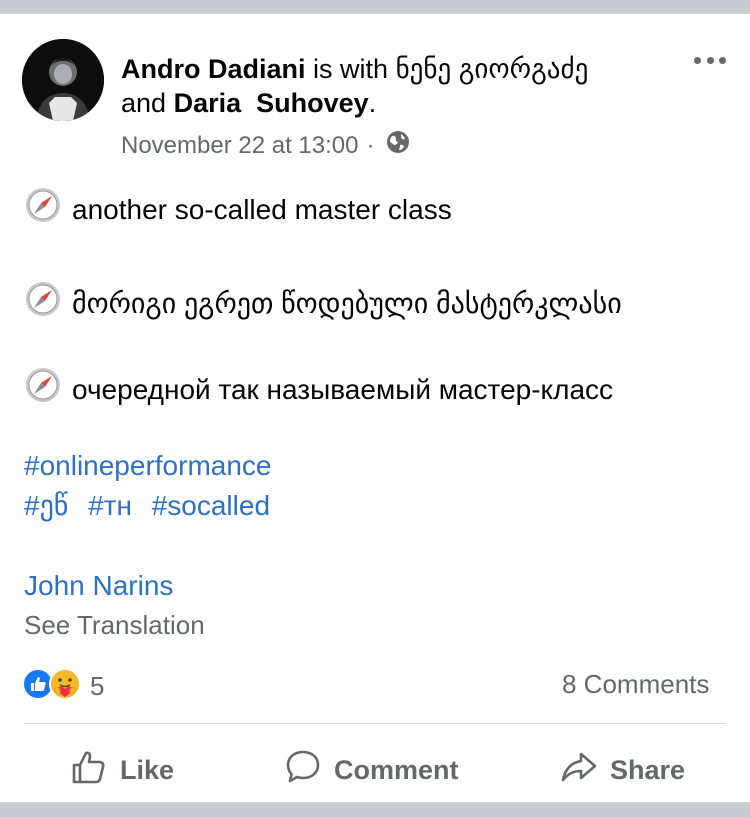 The image size is (750, 817). I want to click on post-text-line: очередной так называемый мастер-класс, so click(318, 389).